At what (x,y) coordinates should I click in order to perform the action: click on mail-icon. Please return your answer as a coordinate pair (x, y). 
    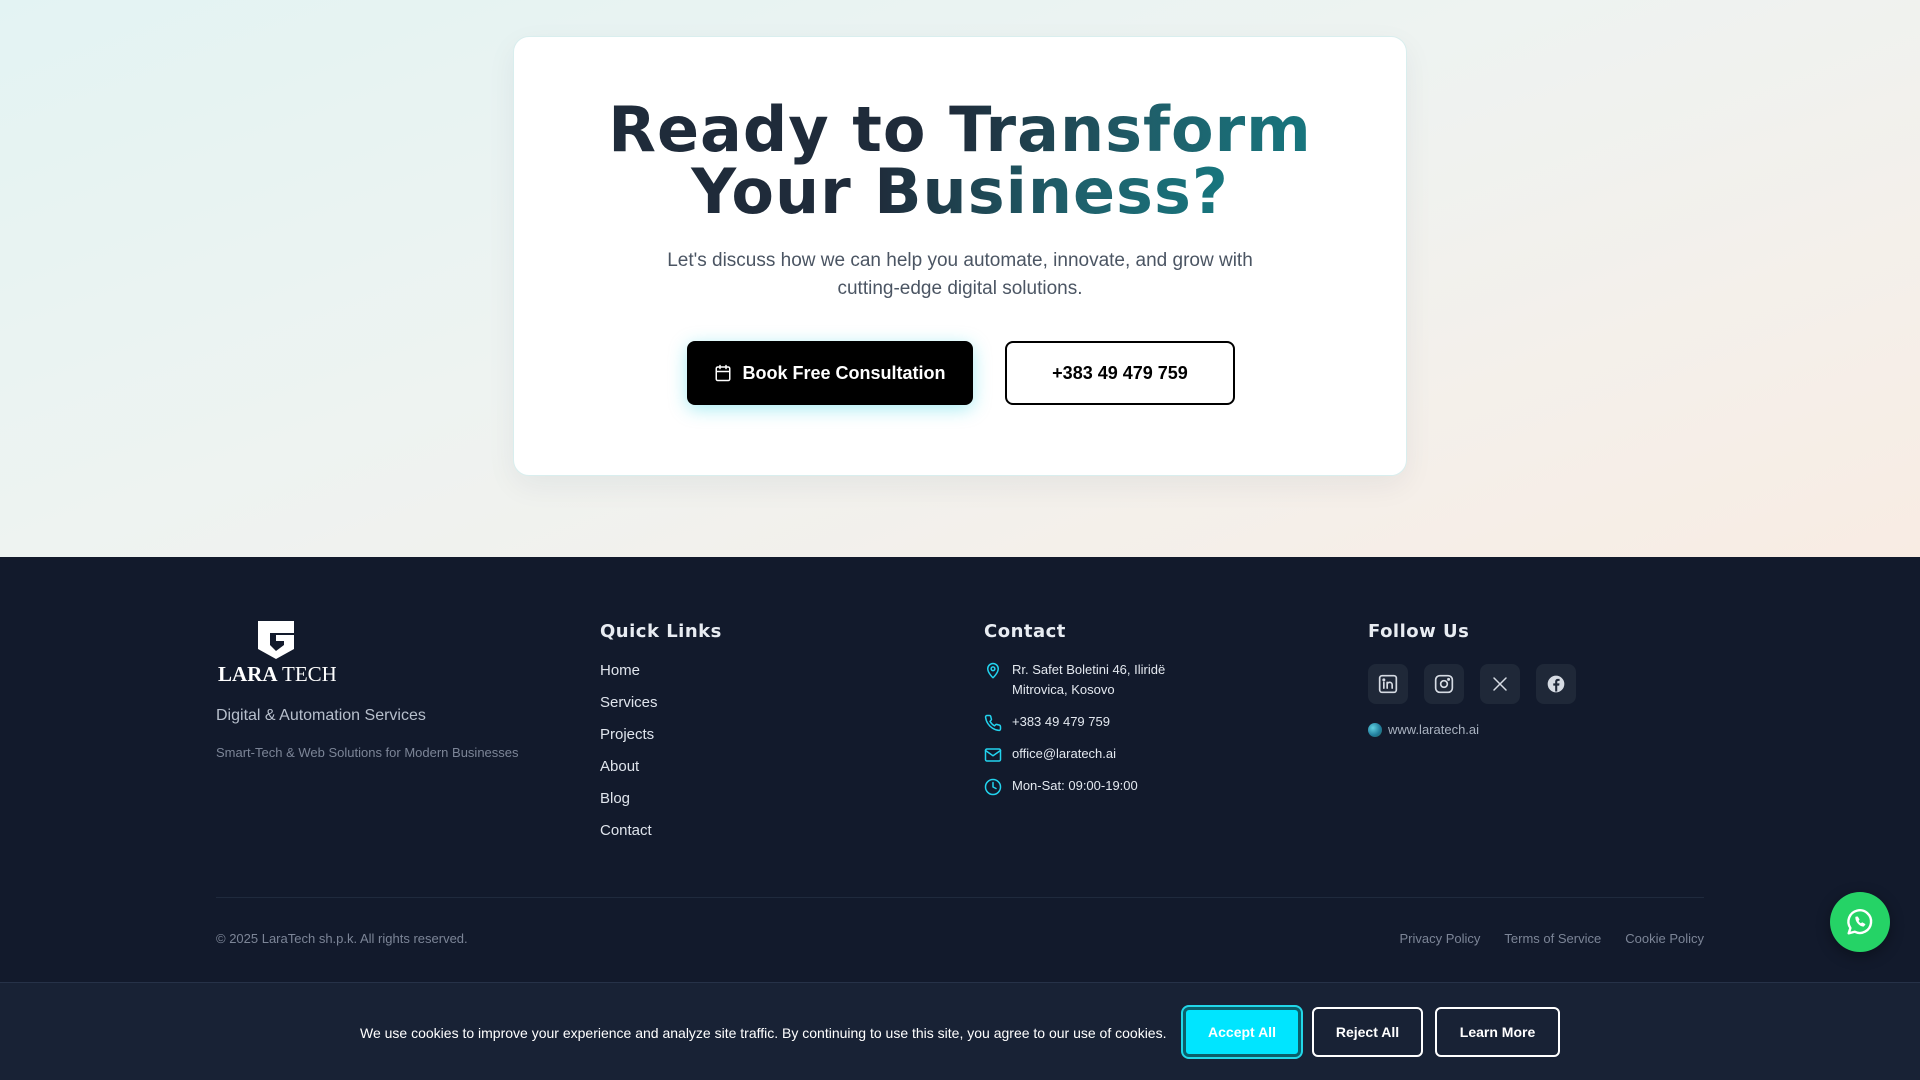
    Looking at the image, I should click on (993, 755).